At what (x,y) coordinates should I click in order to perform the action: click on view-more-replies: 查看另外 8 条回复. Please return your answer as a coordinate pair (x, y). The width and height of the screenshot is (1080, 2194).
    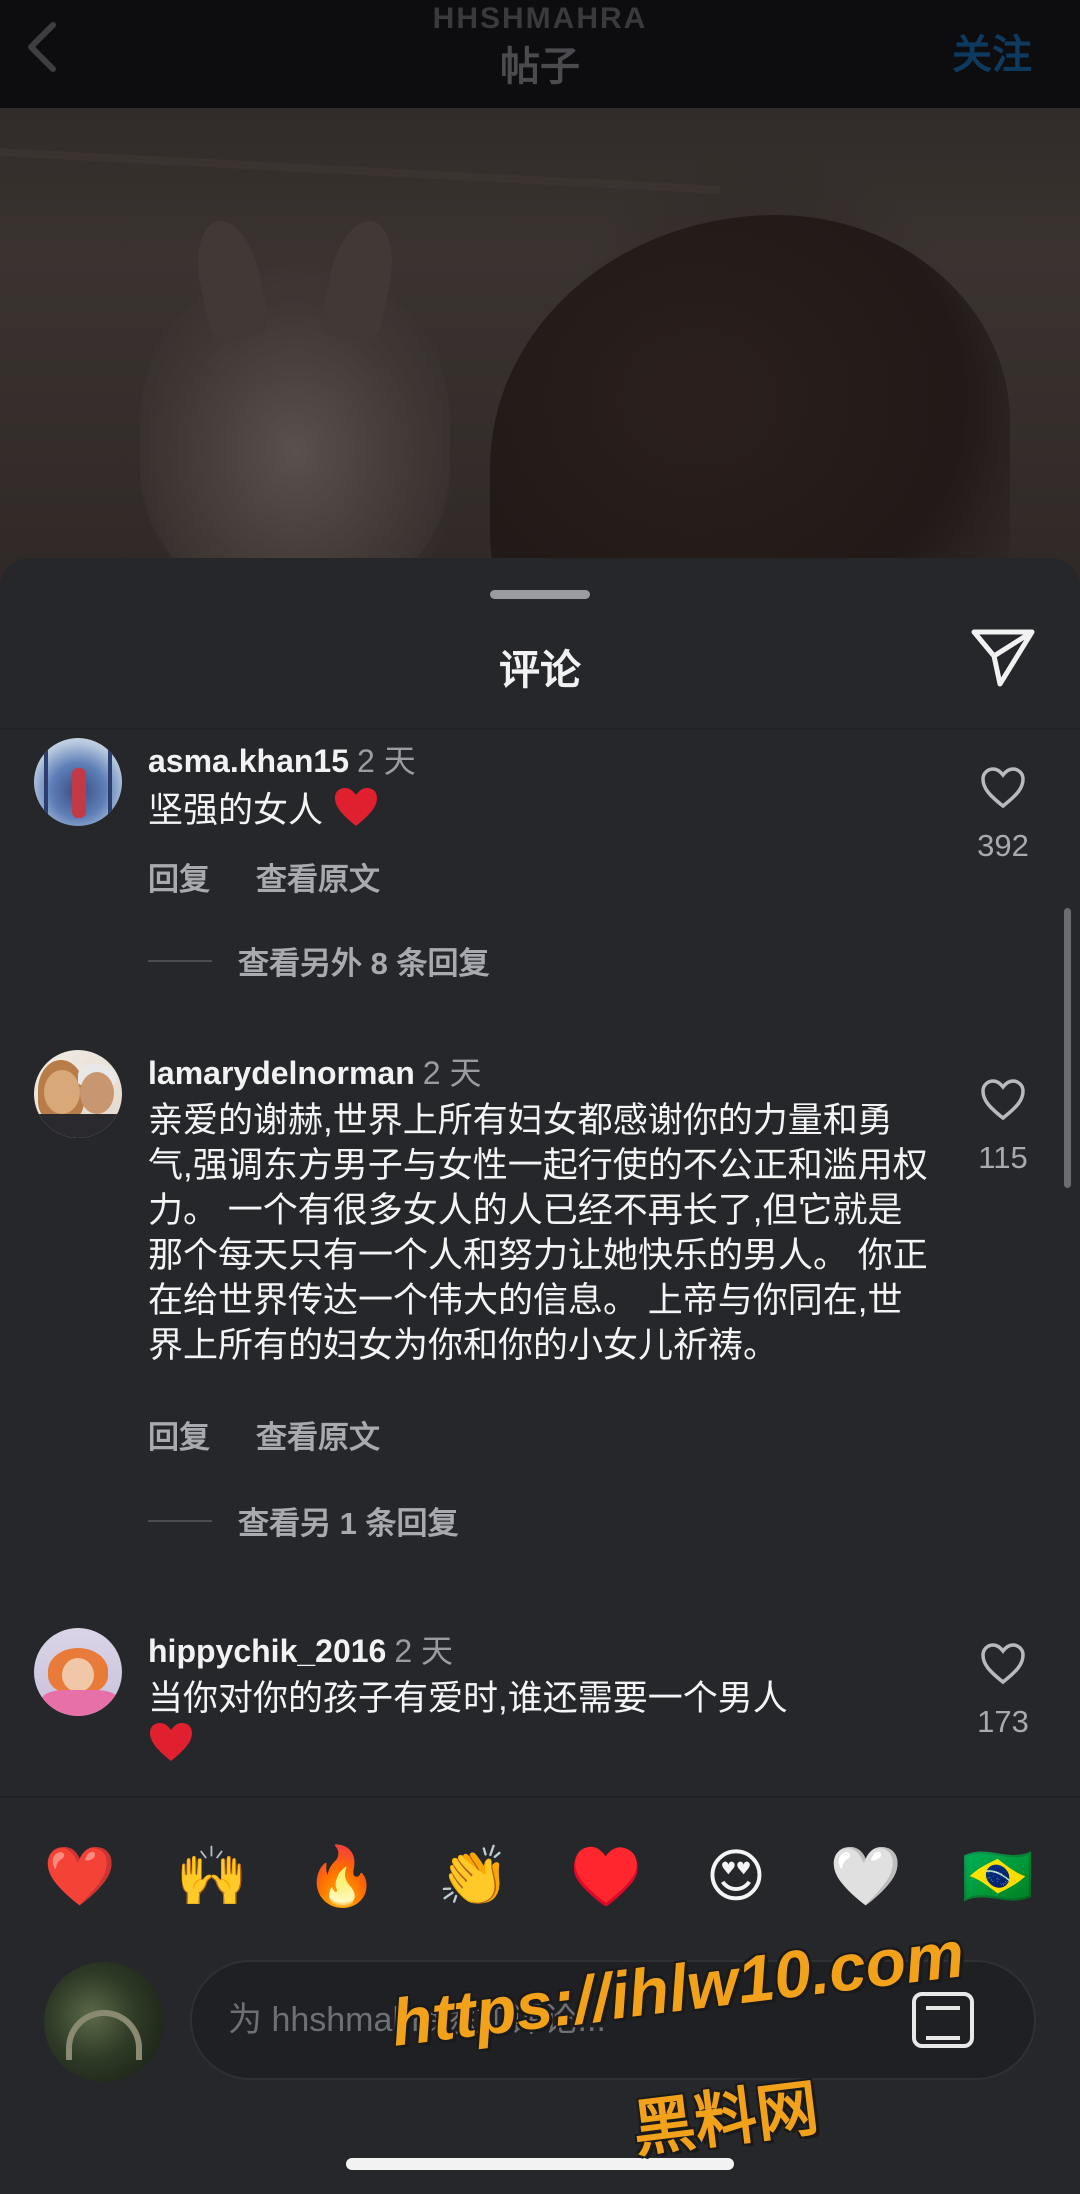
    Looking at the image, I should click on (318, 960).